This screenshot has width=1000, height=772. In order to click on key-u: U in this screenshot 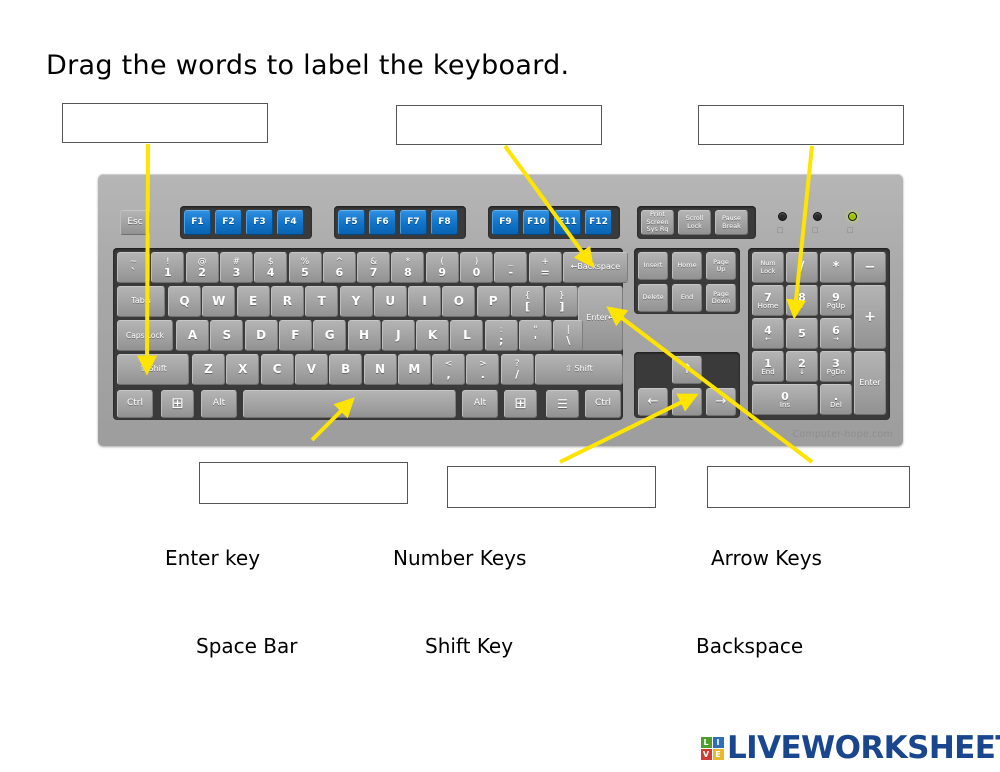, I will do `click(390, 301)`.